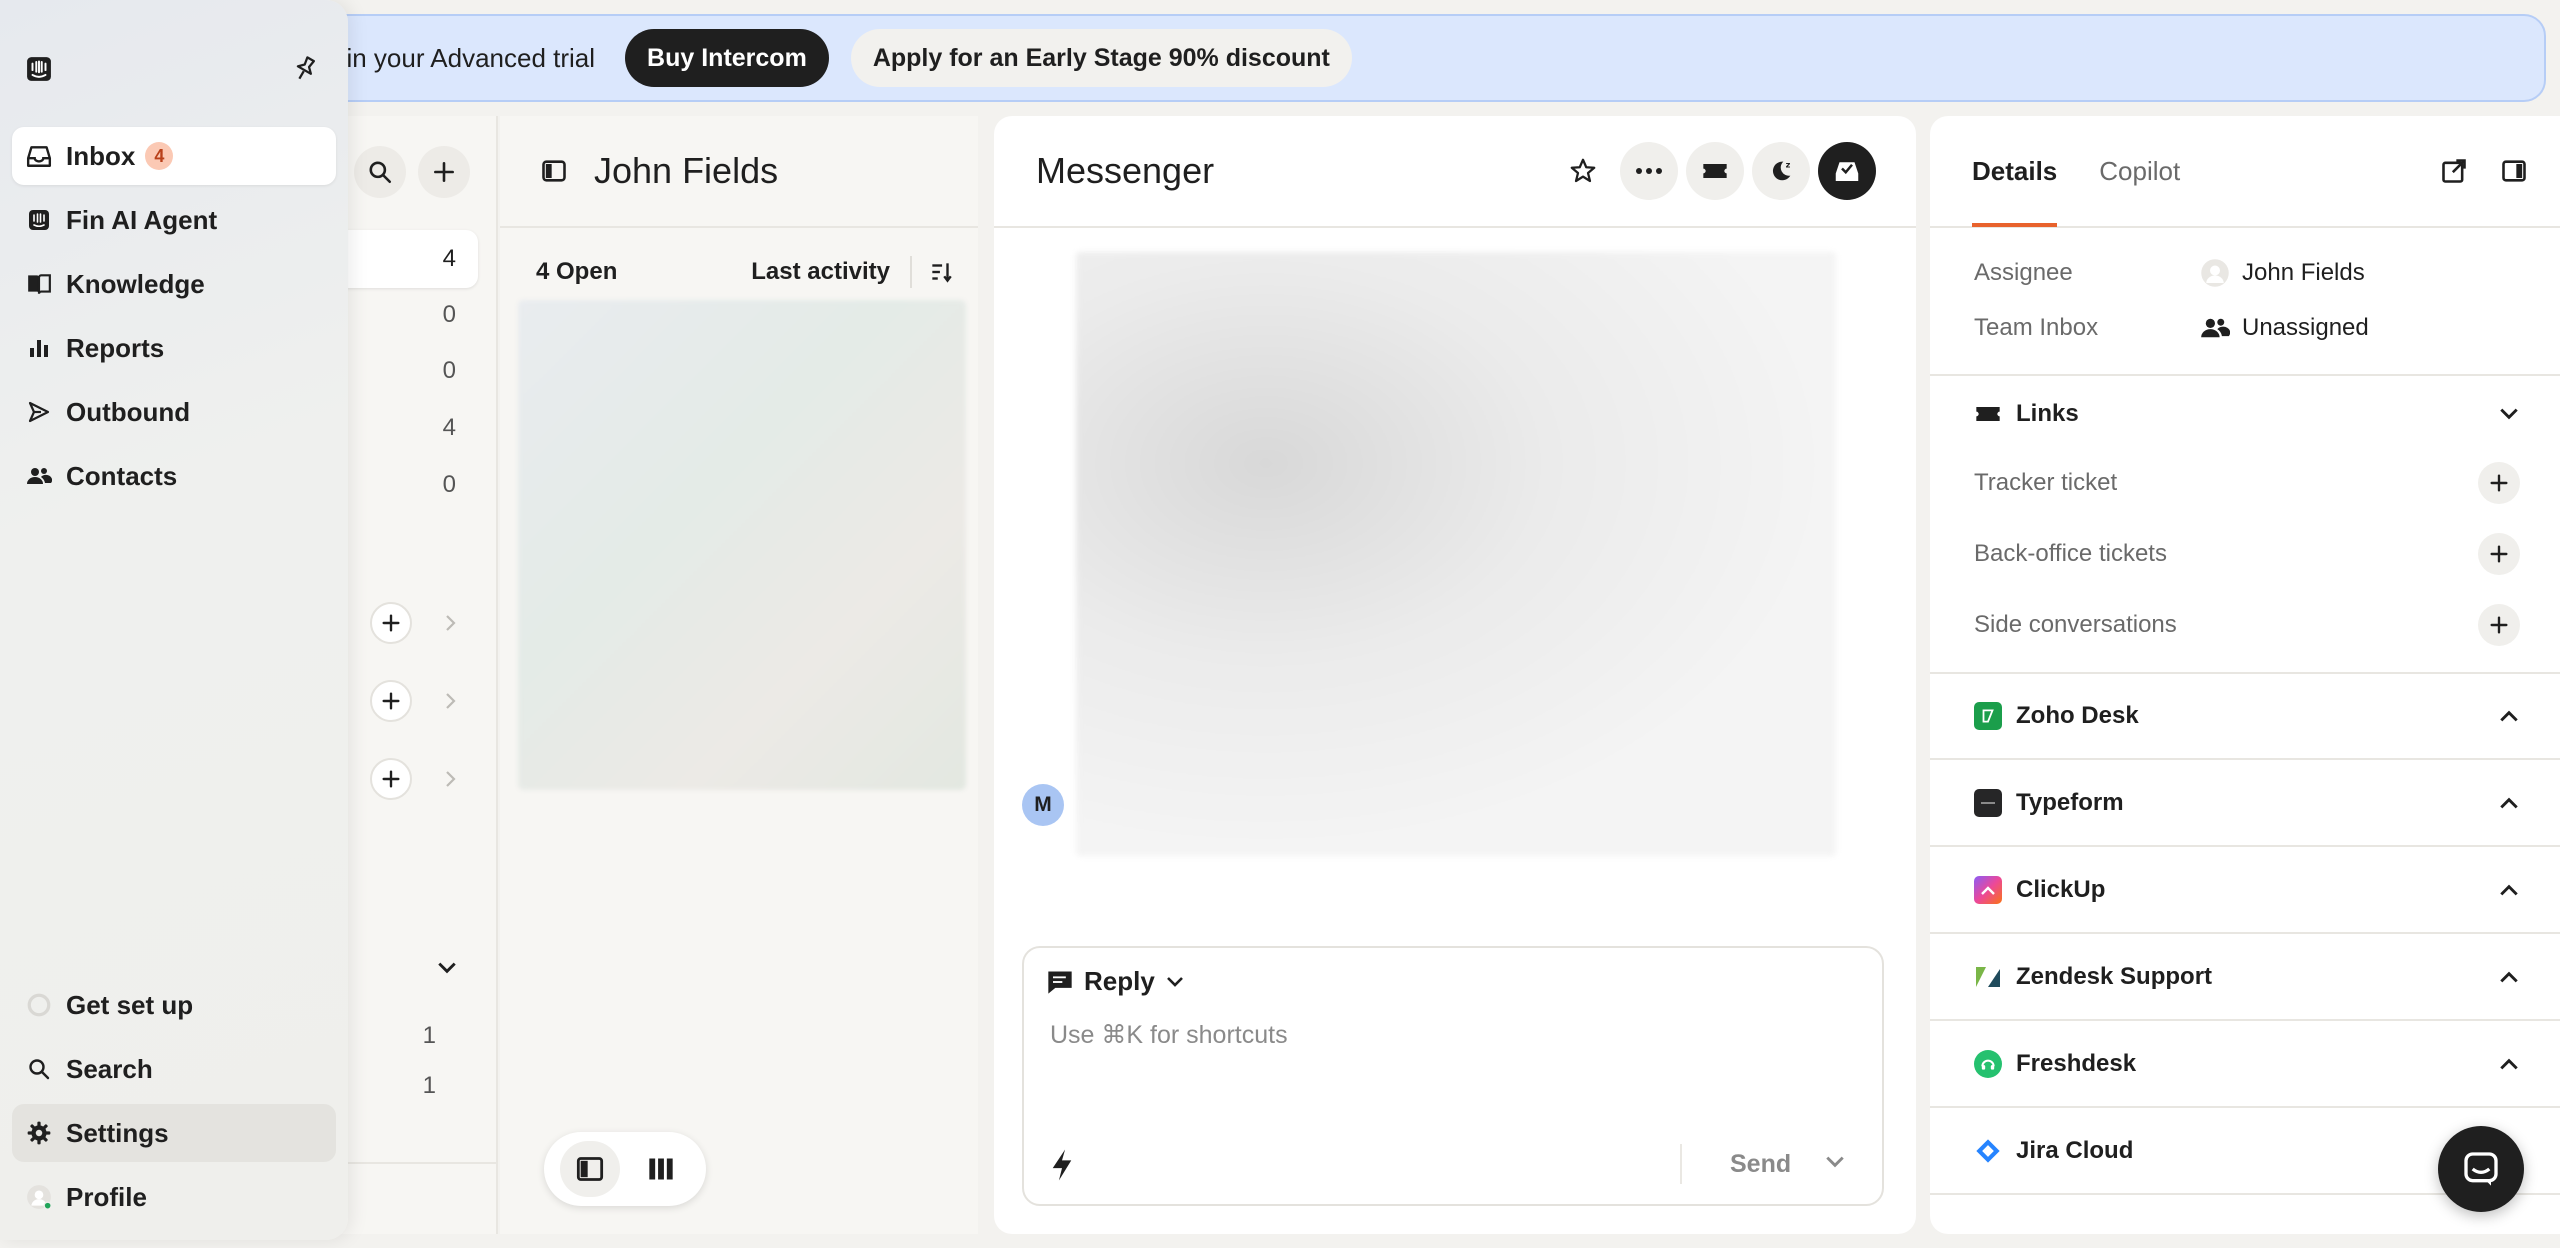 This screenshot has height=1248, width=2560. Describe the element at coordinates (109, 1068) in the screenshot. I see `nav-item-label: Search` at that location.